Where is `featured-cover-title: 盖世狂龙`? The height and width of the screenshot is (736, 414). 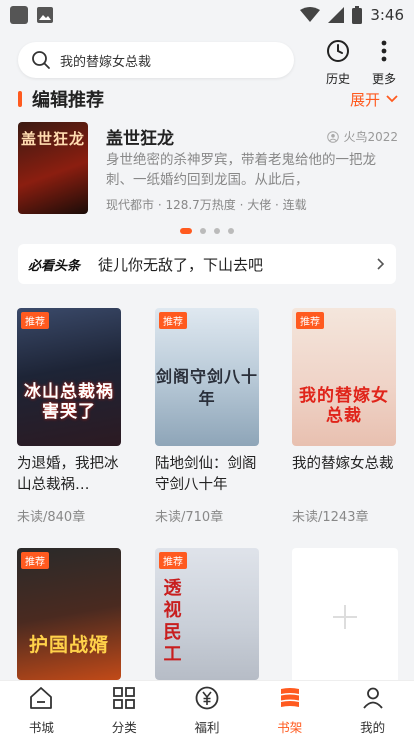
featured-cover-title: 盖世狂龙 is located at coordinates (52, 139).